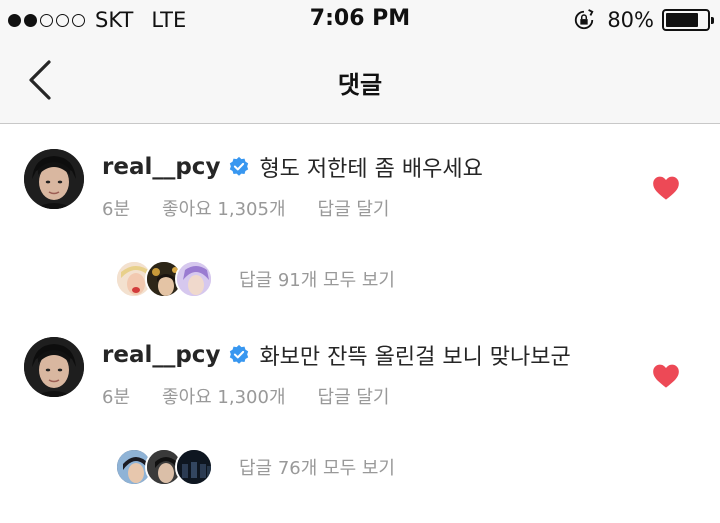 The height and width of the screenshot is (523, 720). Describe the element at coordinates (682, 20) in the screenshot. I see `battery-level` at that location.